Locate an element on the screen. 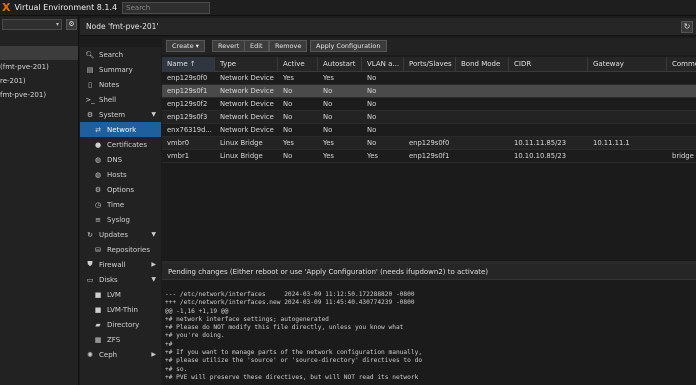  shield-icon: ⛊ is located at coordinates (90, 264).